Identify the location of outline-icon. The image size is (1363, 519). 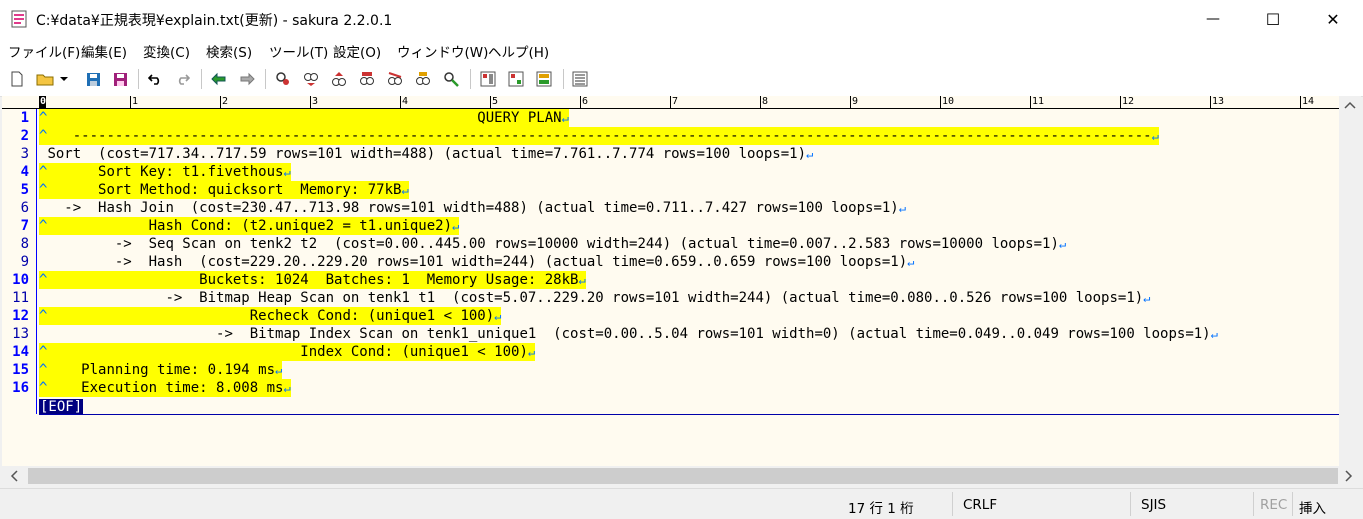
(488, 79).